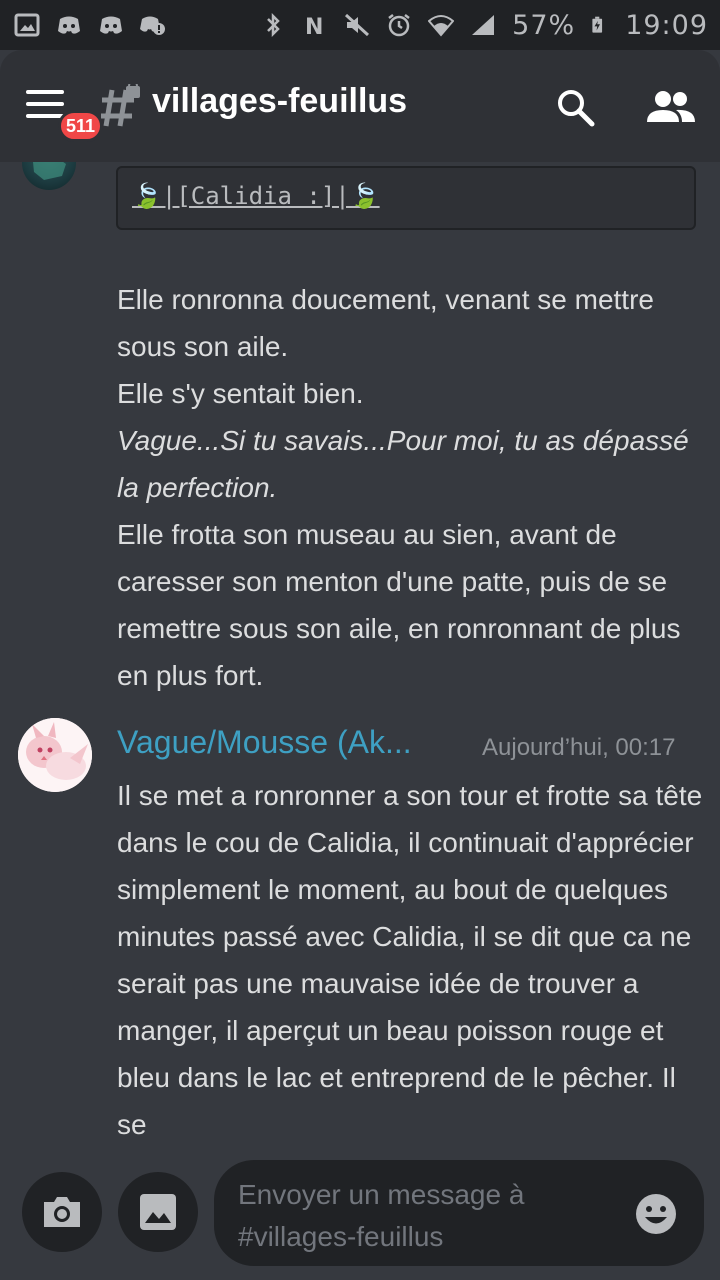 Image resolution: width=720 pixels, height=1280 pixels. Describe the element at coordinates (671, 108) in the screenshot. I see `members-icon` at that location.